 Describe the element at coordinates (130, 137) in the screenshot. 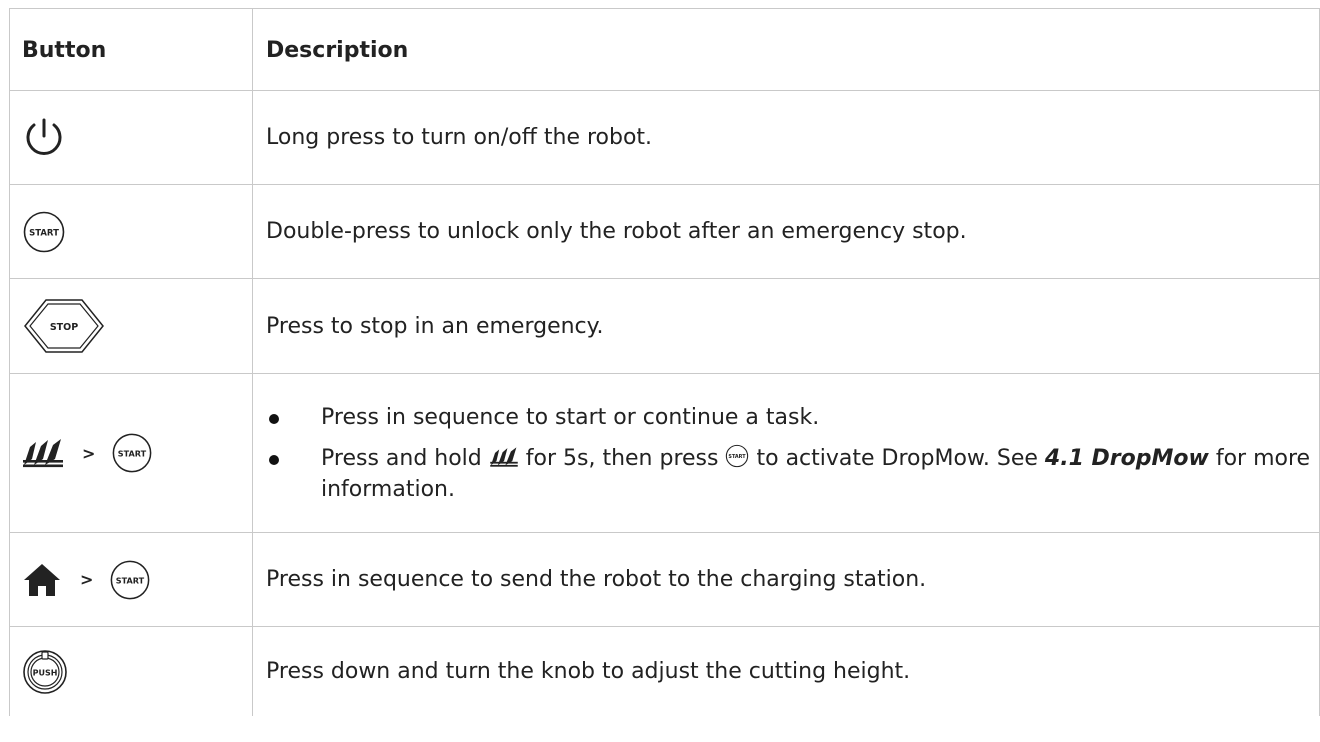

I see `button-cell` at that location.